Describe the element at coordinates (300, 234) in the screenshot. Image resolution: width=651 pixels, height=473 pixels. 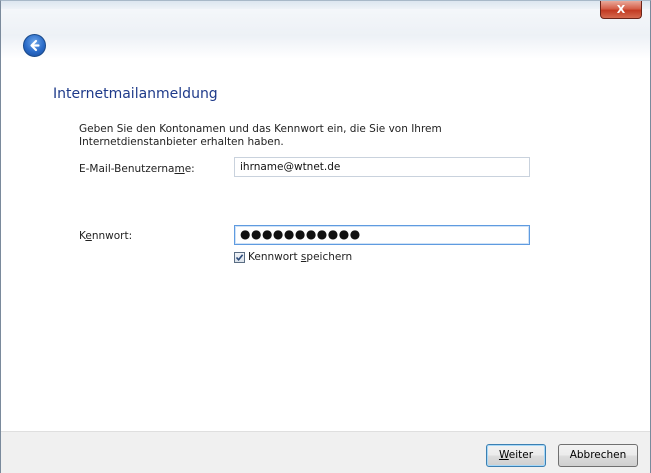
I see `password-value: ●●●●●●●●●●●` at that location.